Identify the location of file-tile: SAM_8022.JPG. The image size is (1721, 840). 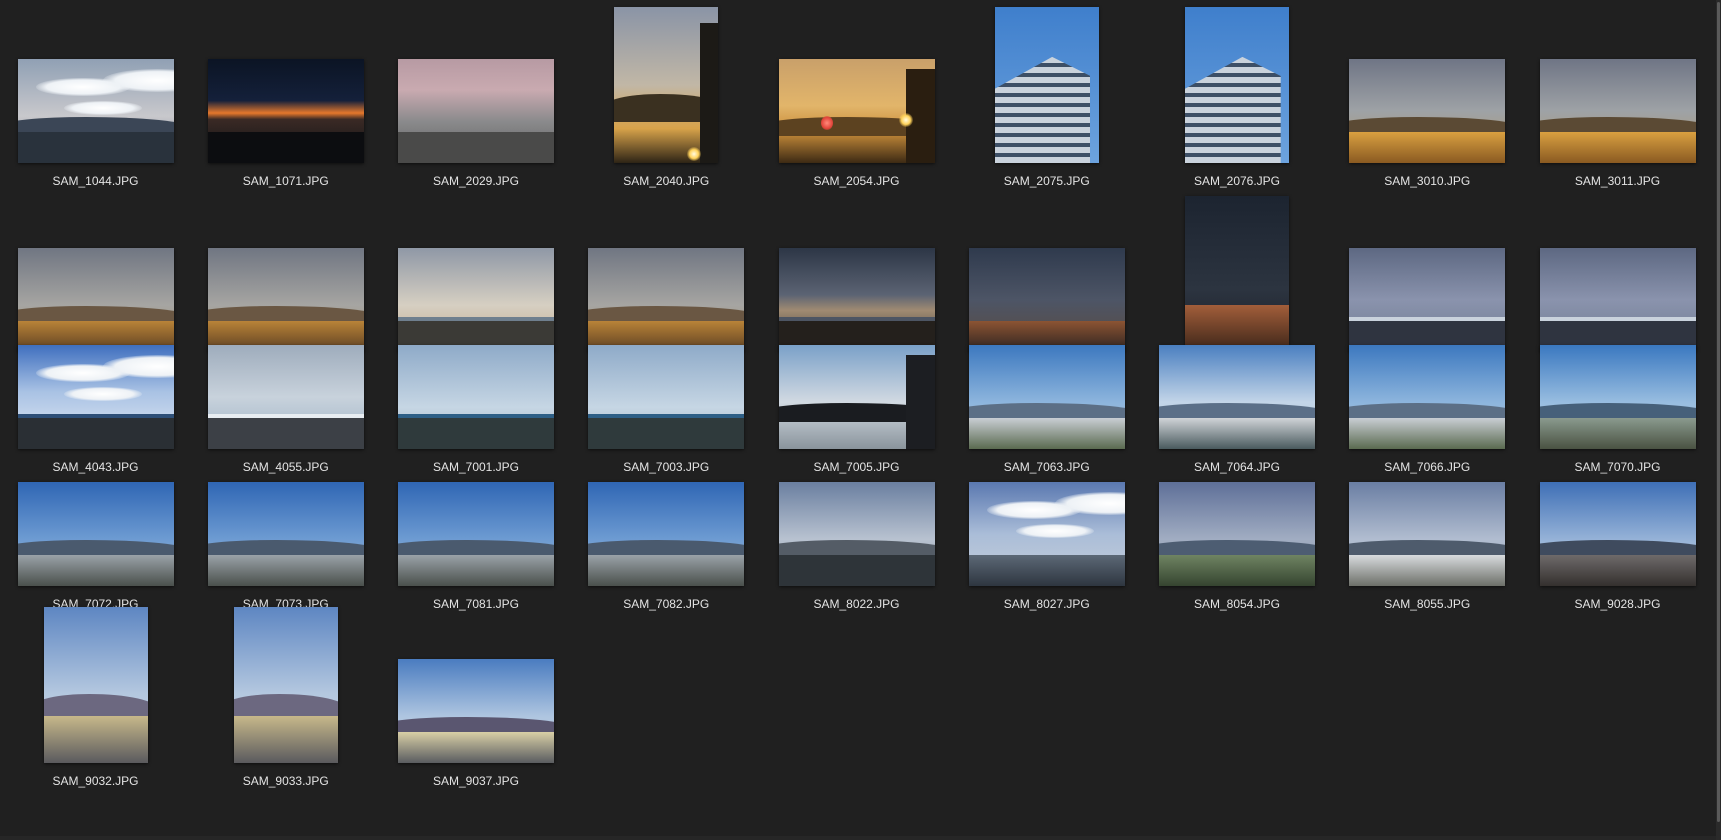
(856, 537).